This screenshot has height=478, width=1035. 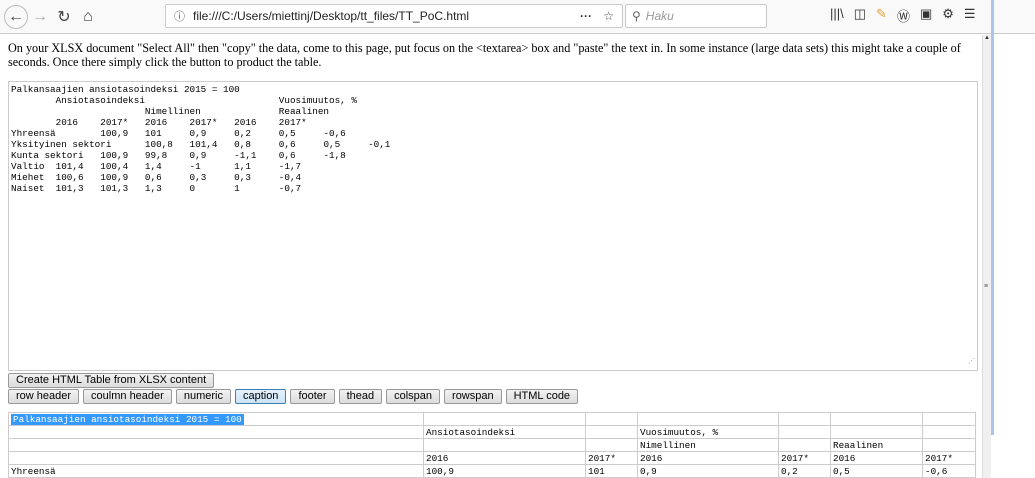 What do you see at coordinates (586, 16) in the screenshot?
I see `page-actions-icon: ···` at bounding box center [586, 16].